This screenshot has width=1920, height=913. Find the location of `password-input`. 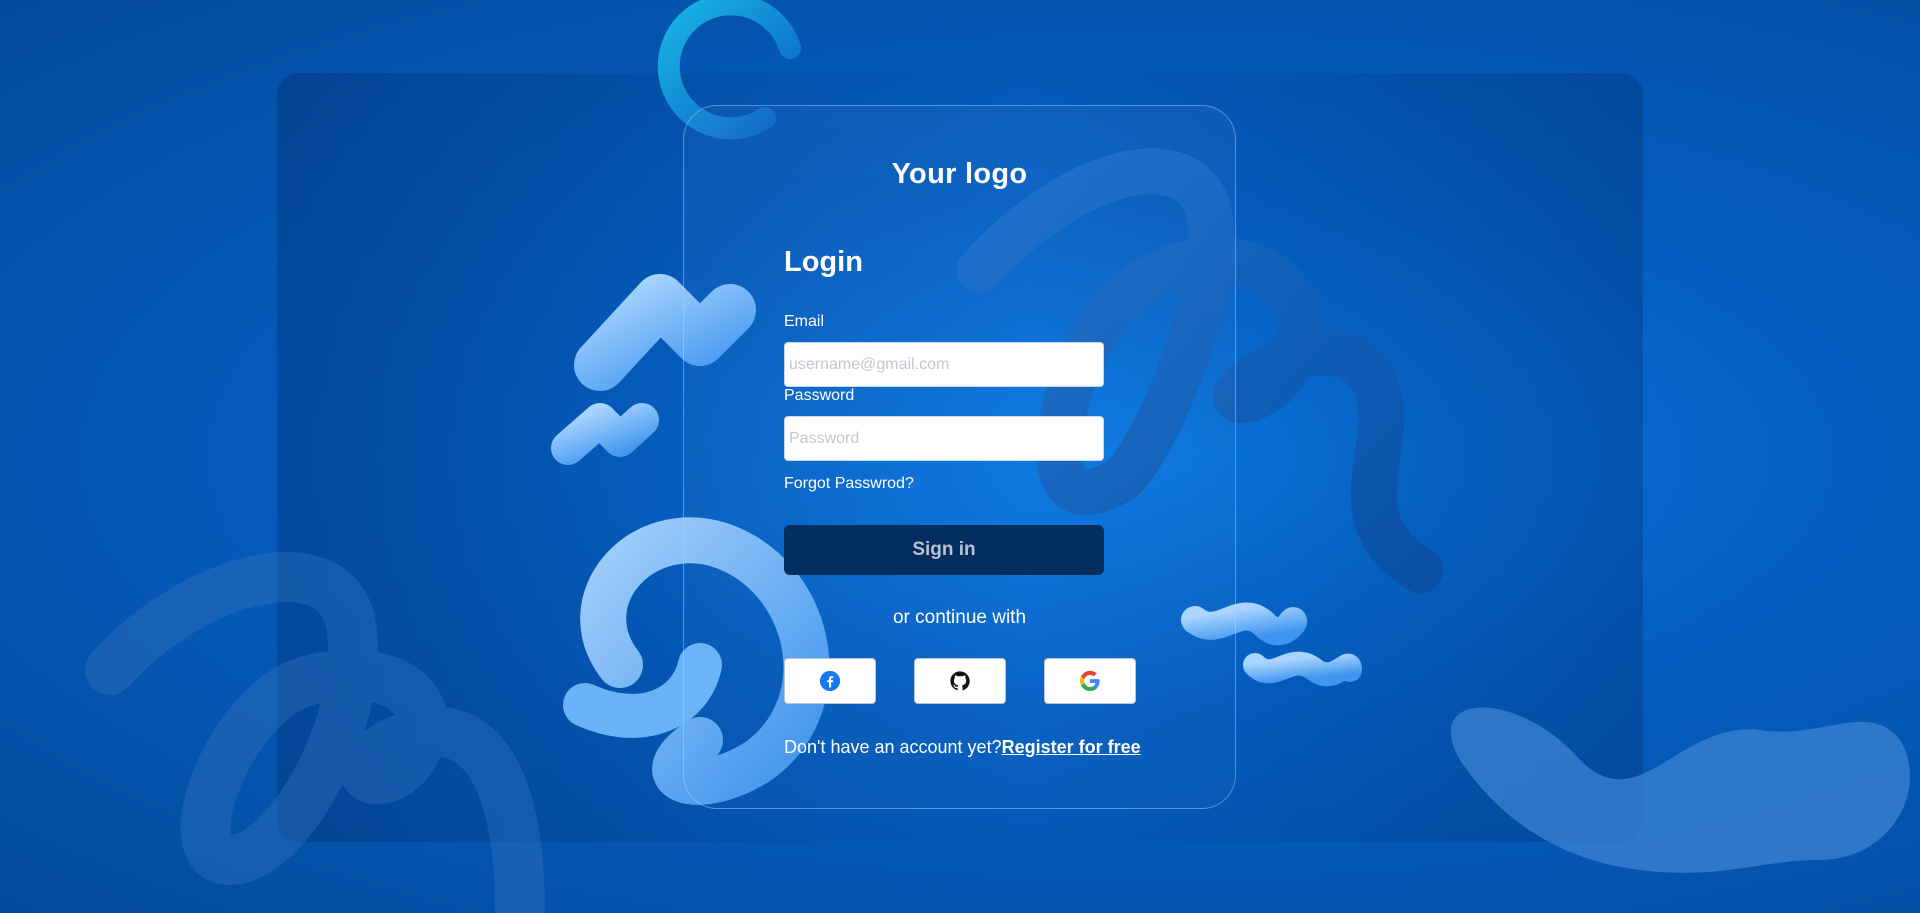

password-input is located at coordinates (944, 438).